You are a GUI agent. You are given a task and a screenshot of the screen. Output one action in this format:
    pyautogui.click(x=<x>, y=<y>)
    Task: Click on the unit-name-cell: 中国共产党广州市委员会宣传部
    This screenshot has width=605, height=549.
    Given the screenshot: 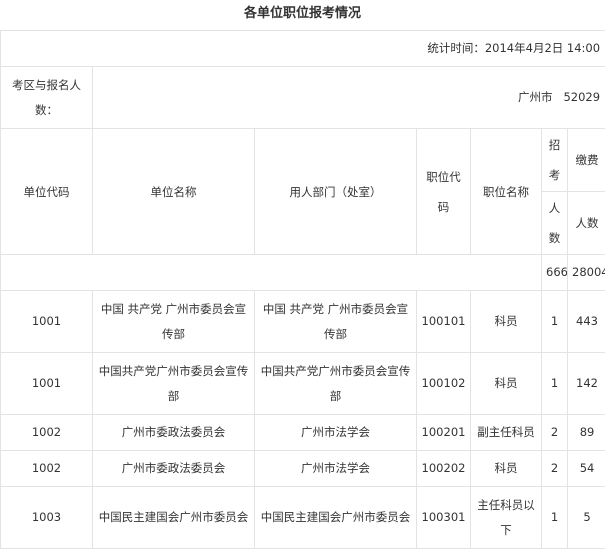 What is the action you would take?
    pyautogui.click(x=174, y=384)
    